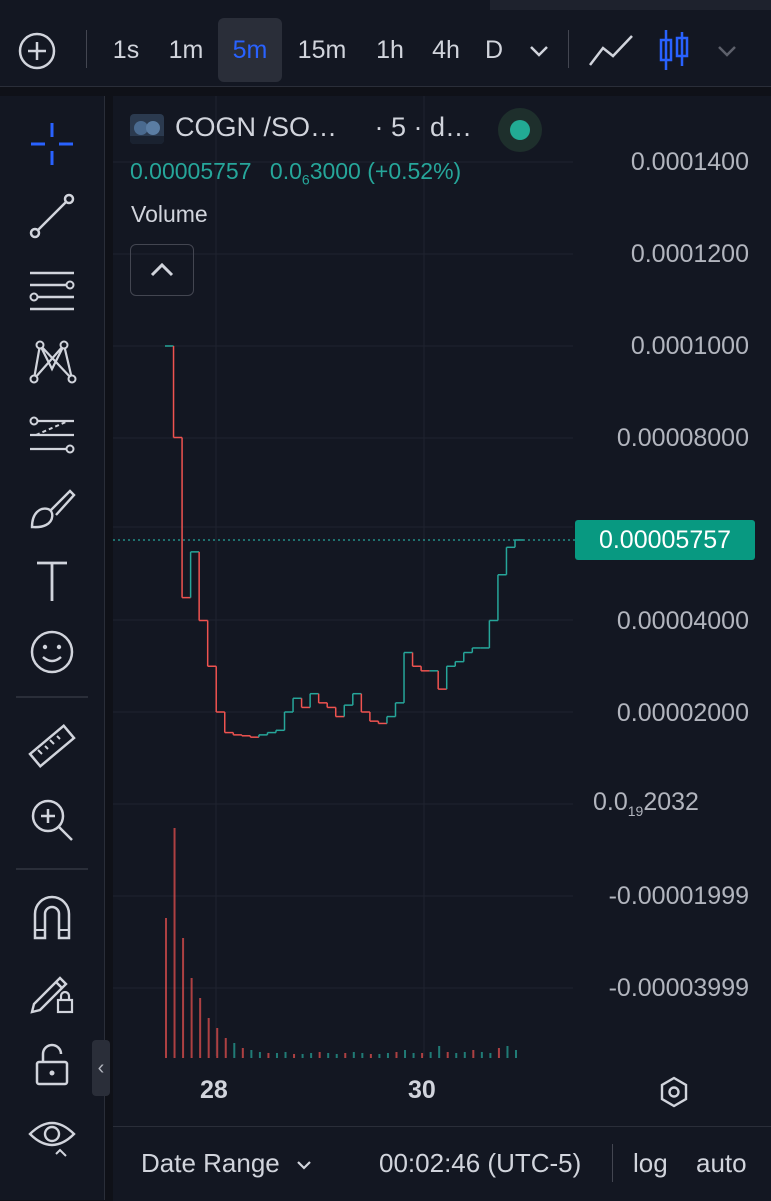 This screenshot has height=1201, width=771. I want to click on price-axis-label: 0.00002000, so click(682, 713).